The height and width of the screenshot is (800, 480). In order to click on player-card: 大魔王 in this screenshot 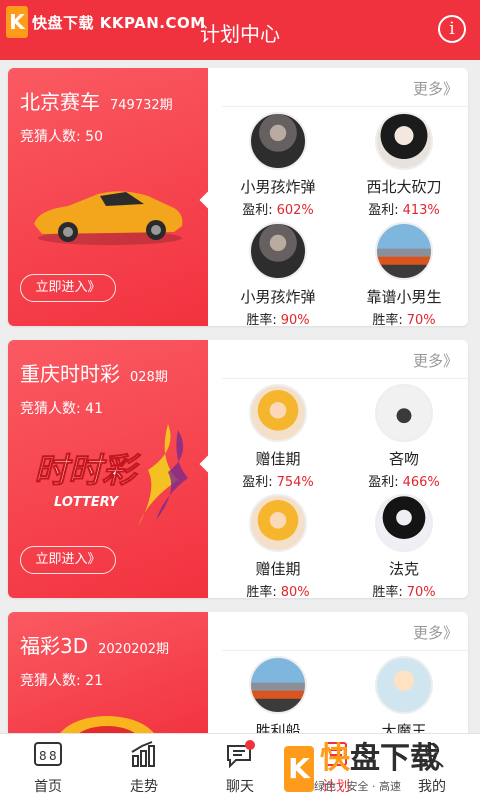, I will do `click(404, 698)`.